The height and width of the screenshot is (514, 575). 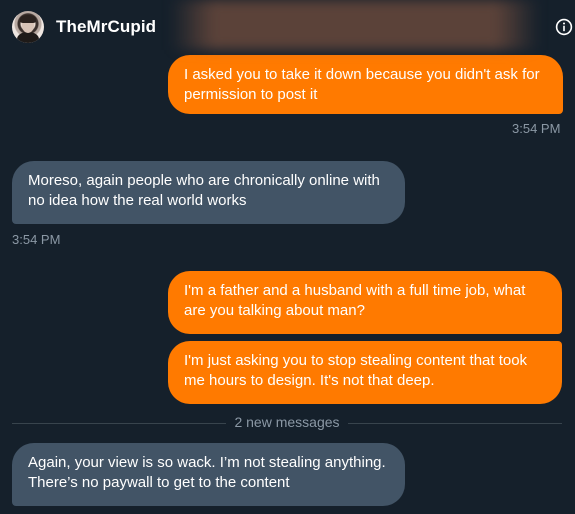 I want to click on avatar-hair, so click(x=28, y=19).